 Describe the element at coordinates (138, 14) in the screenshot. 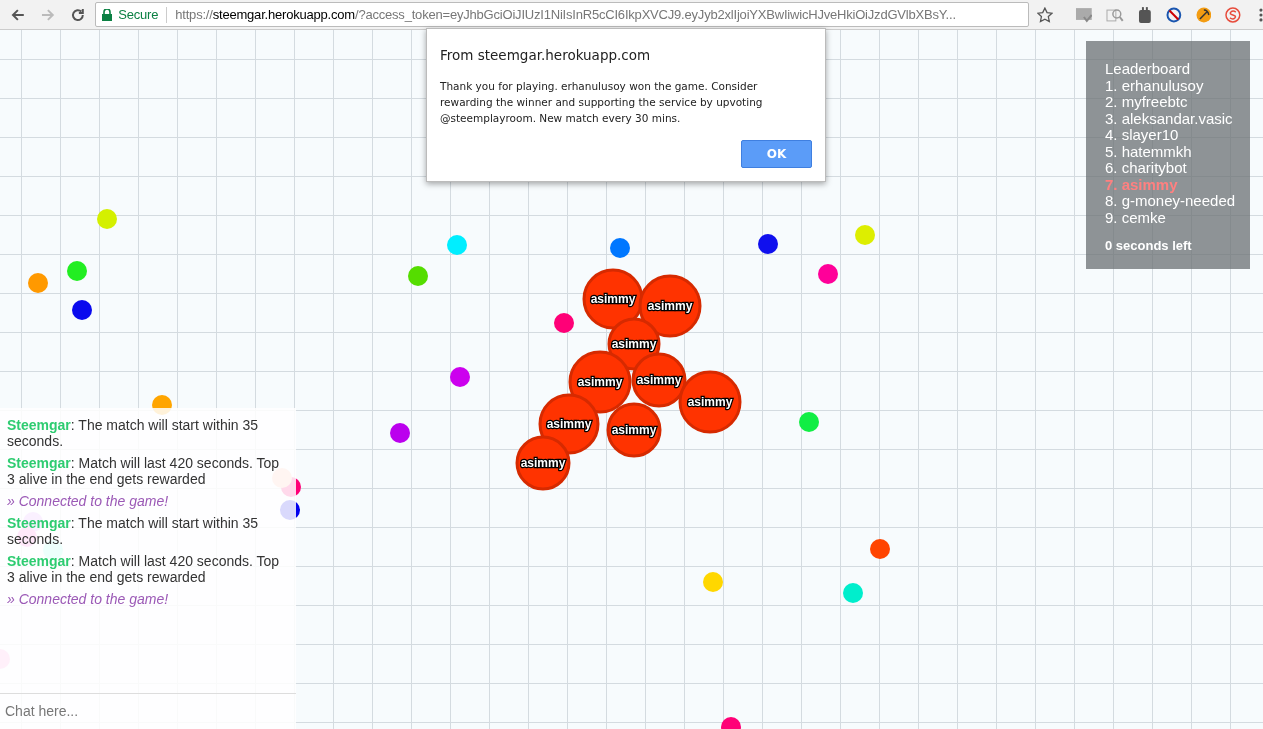

I see `security-label: Secure` at that location.